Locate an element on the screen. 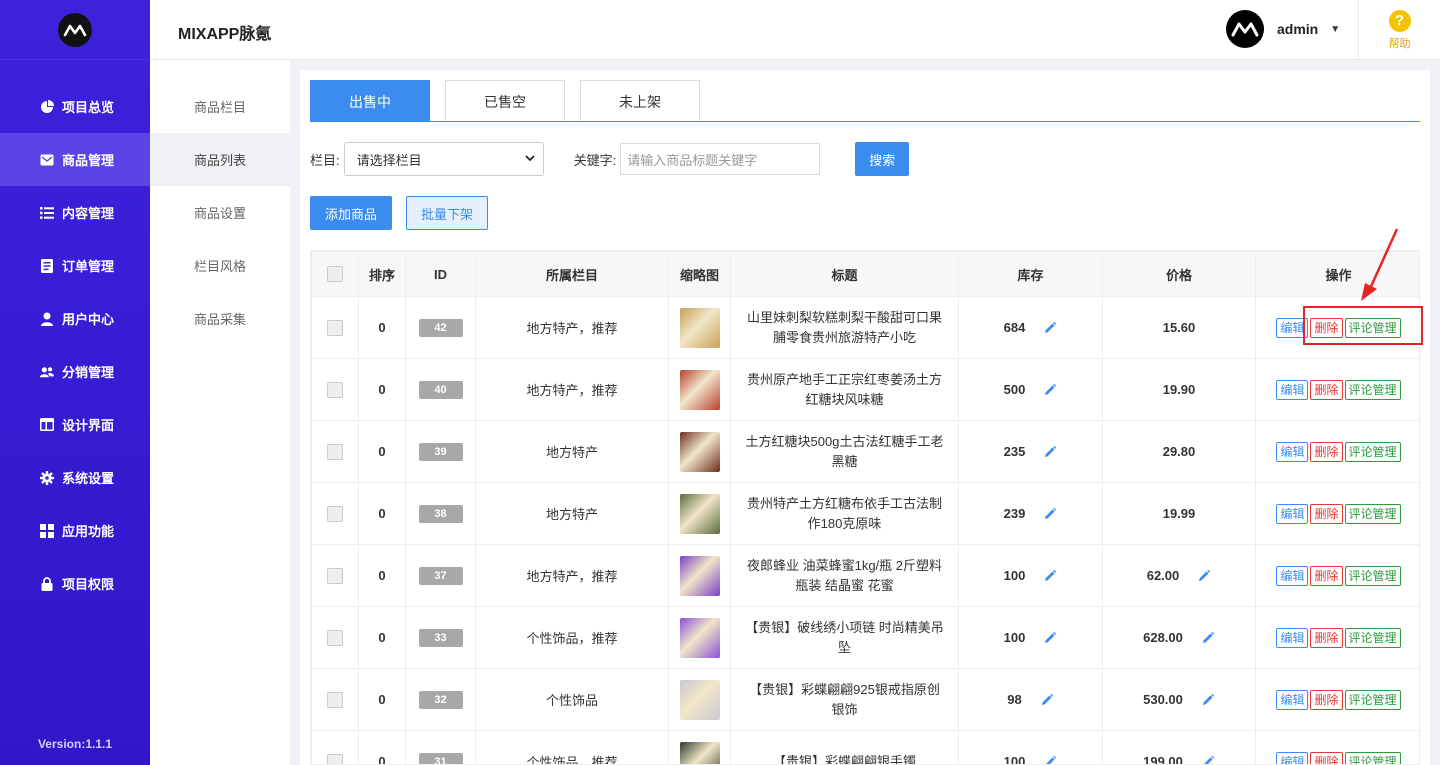 This screenshot has height=765, width=1440. id-badge: 33 is located at coordinates (440, 637).